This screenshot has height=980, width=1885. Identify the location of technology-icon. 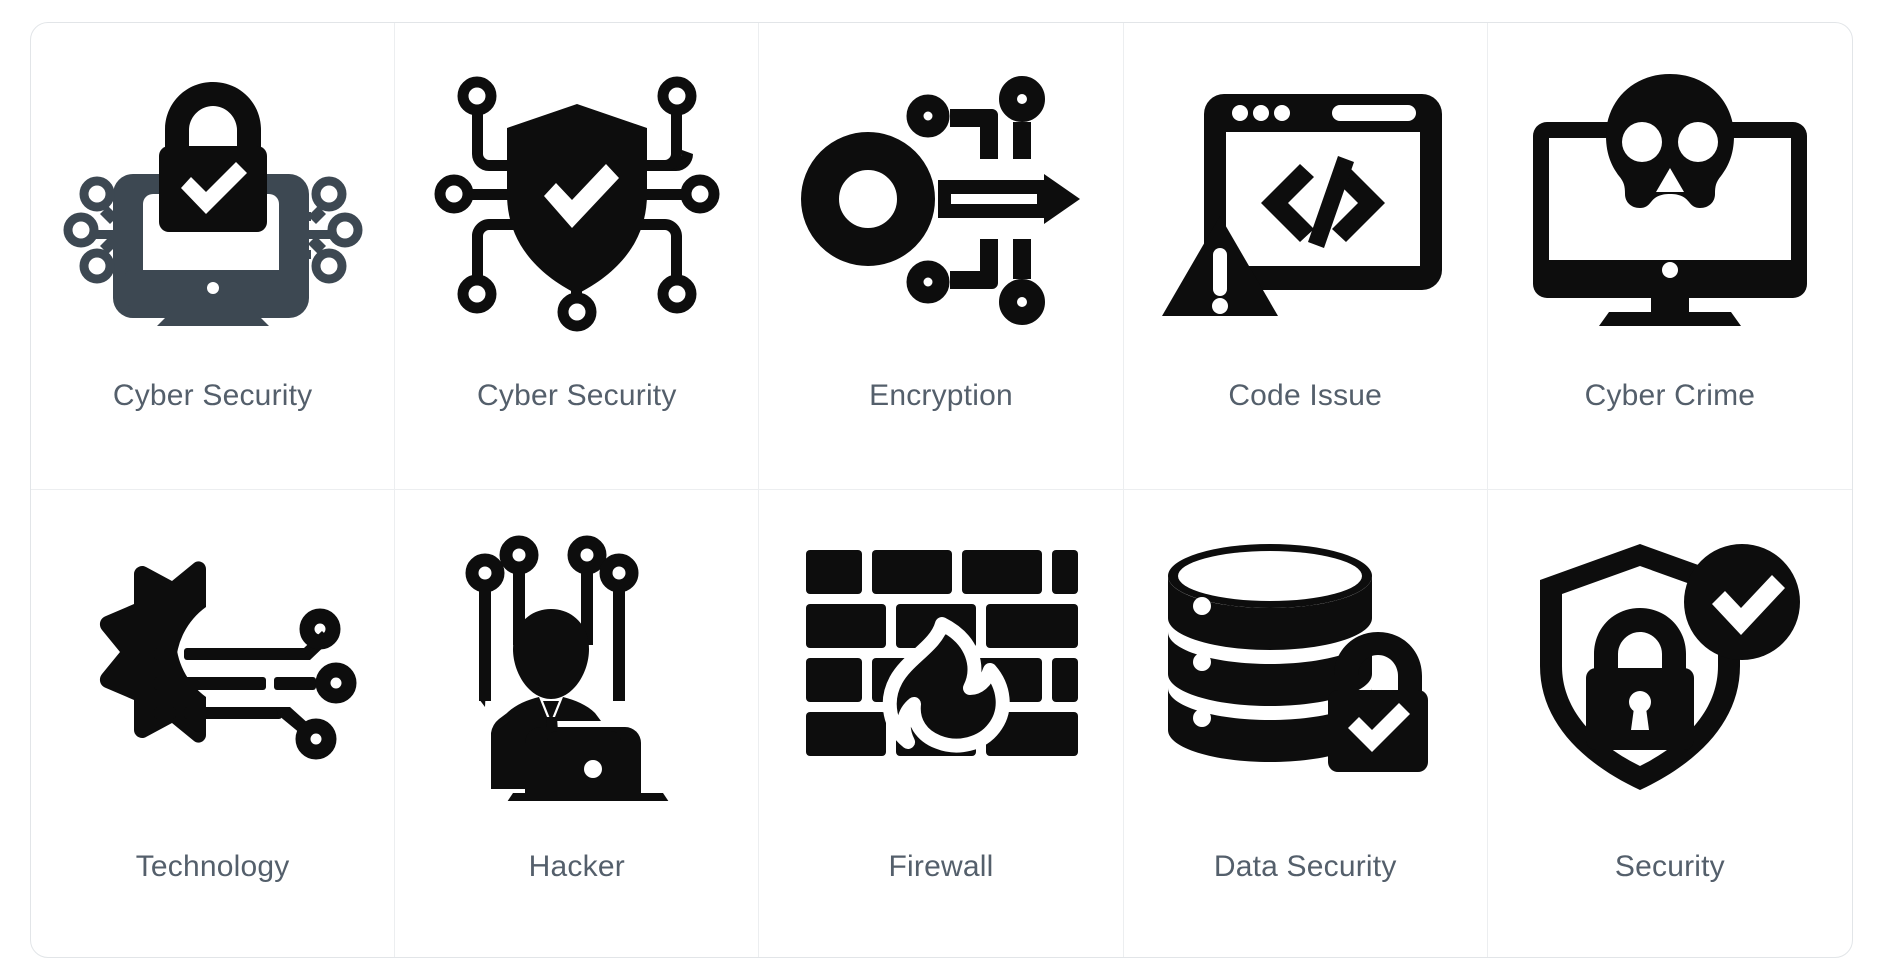
(212, 666).